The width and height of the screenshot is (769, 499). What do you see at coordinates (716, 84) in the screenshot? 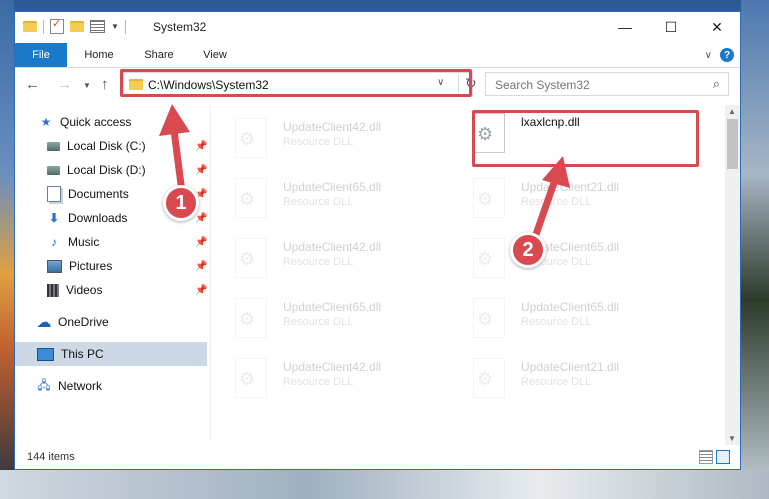
I see `search-icon: ⌕` at bounding box center [716, 84].